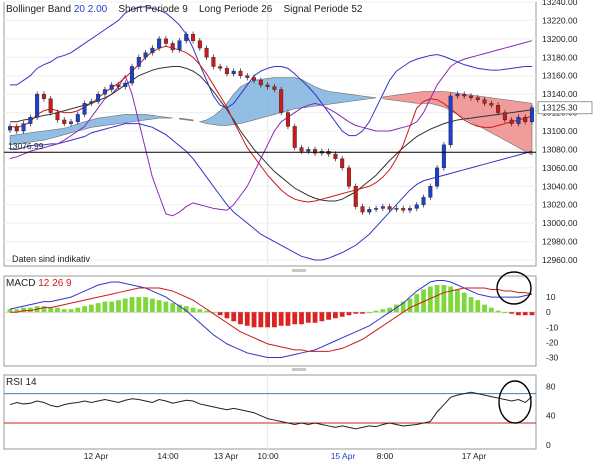 This screenshot has width=600, height=465. Describe the element at coordinates (552, 357) in the screenshot. I see `macd-y-tick-label: -30` at that location.